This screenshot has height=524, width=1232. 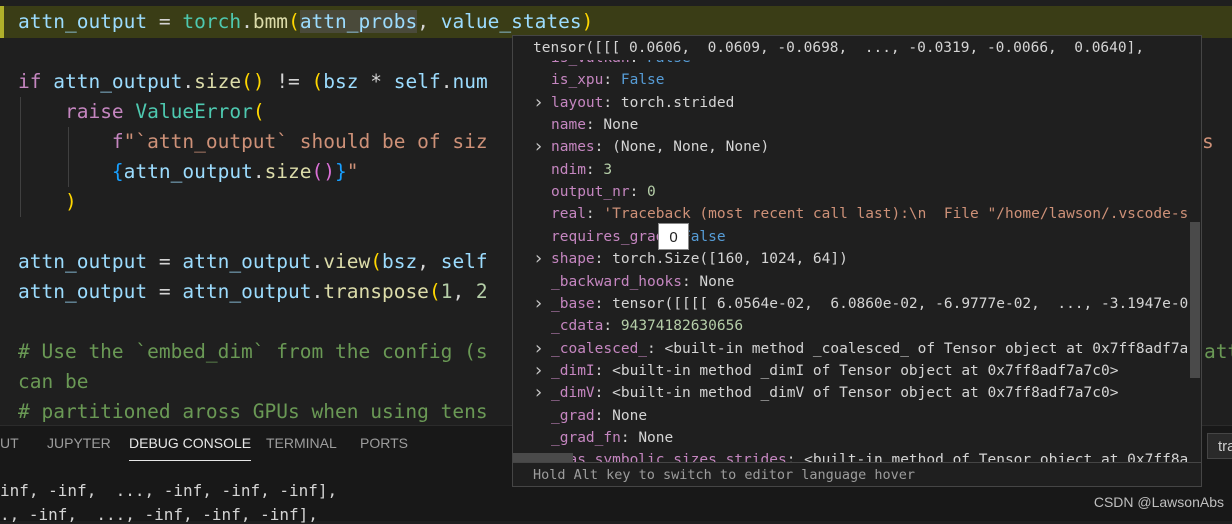 What do you see at coordinates (730, 259) in the screenshot?
I see `variable-value: torch.Size([160, 1024, 64])` at bounding box center [730, 259].